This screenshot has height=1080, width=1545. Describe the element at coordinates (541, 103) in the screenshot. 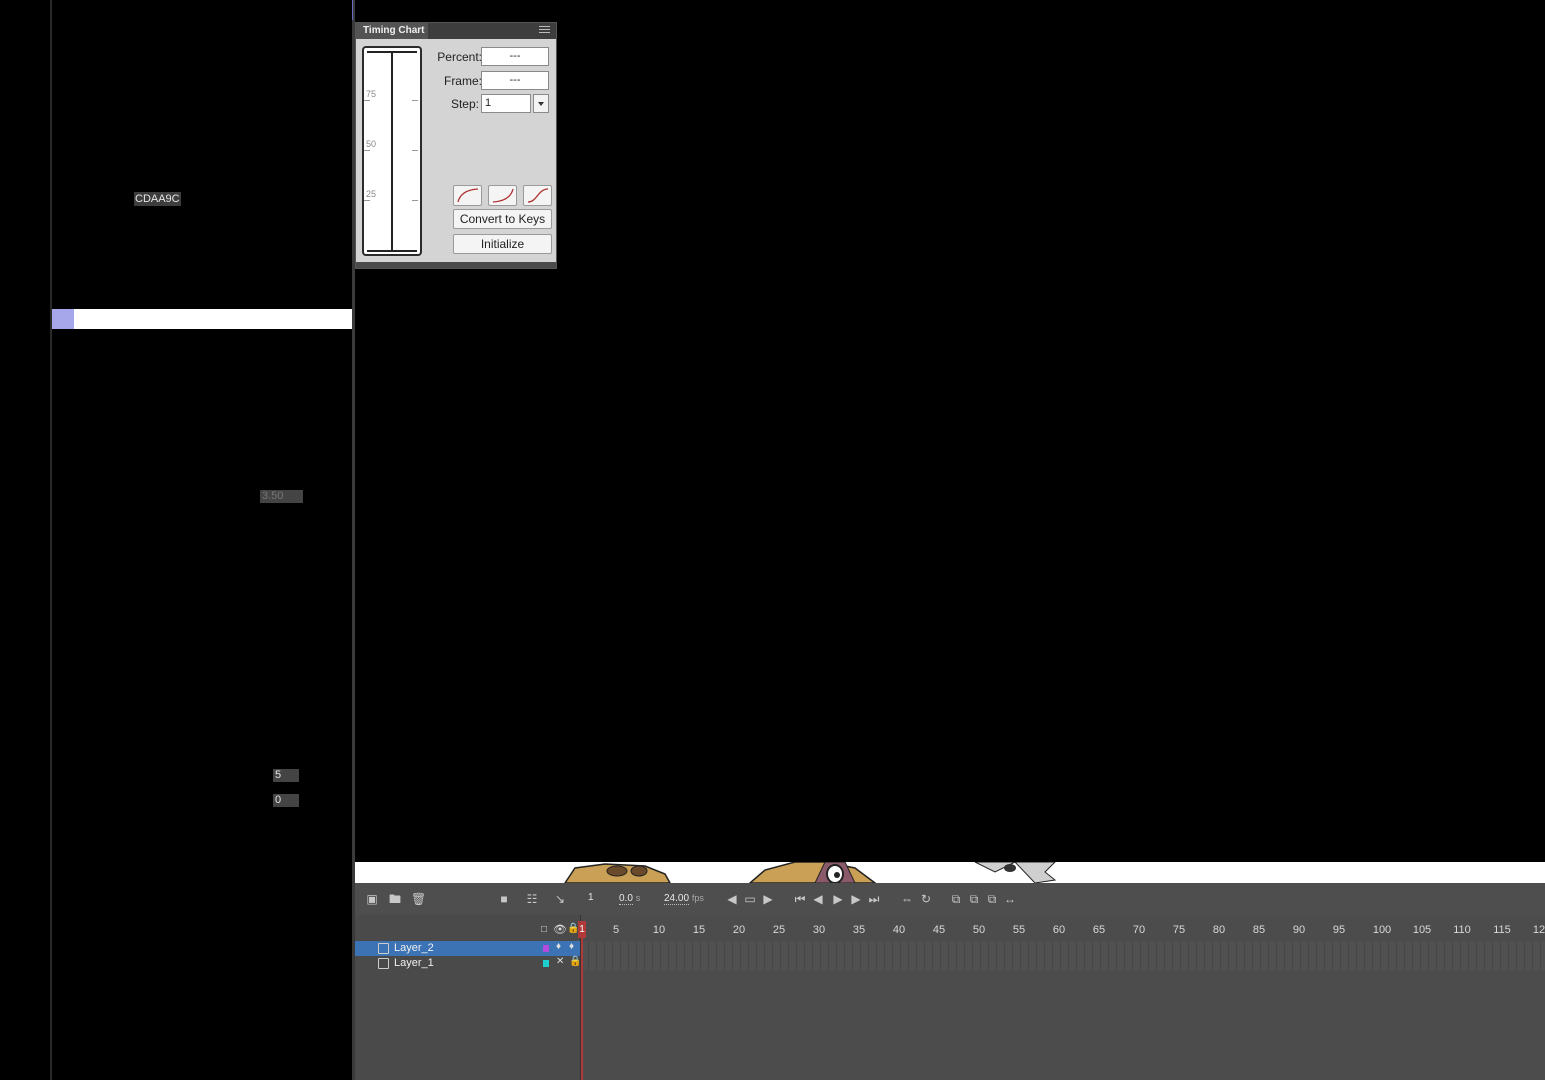

I see `step-dropdown-icon` at that location.